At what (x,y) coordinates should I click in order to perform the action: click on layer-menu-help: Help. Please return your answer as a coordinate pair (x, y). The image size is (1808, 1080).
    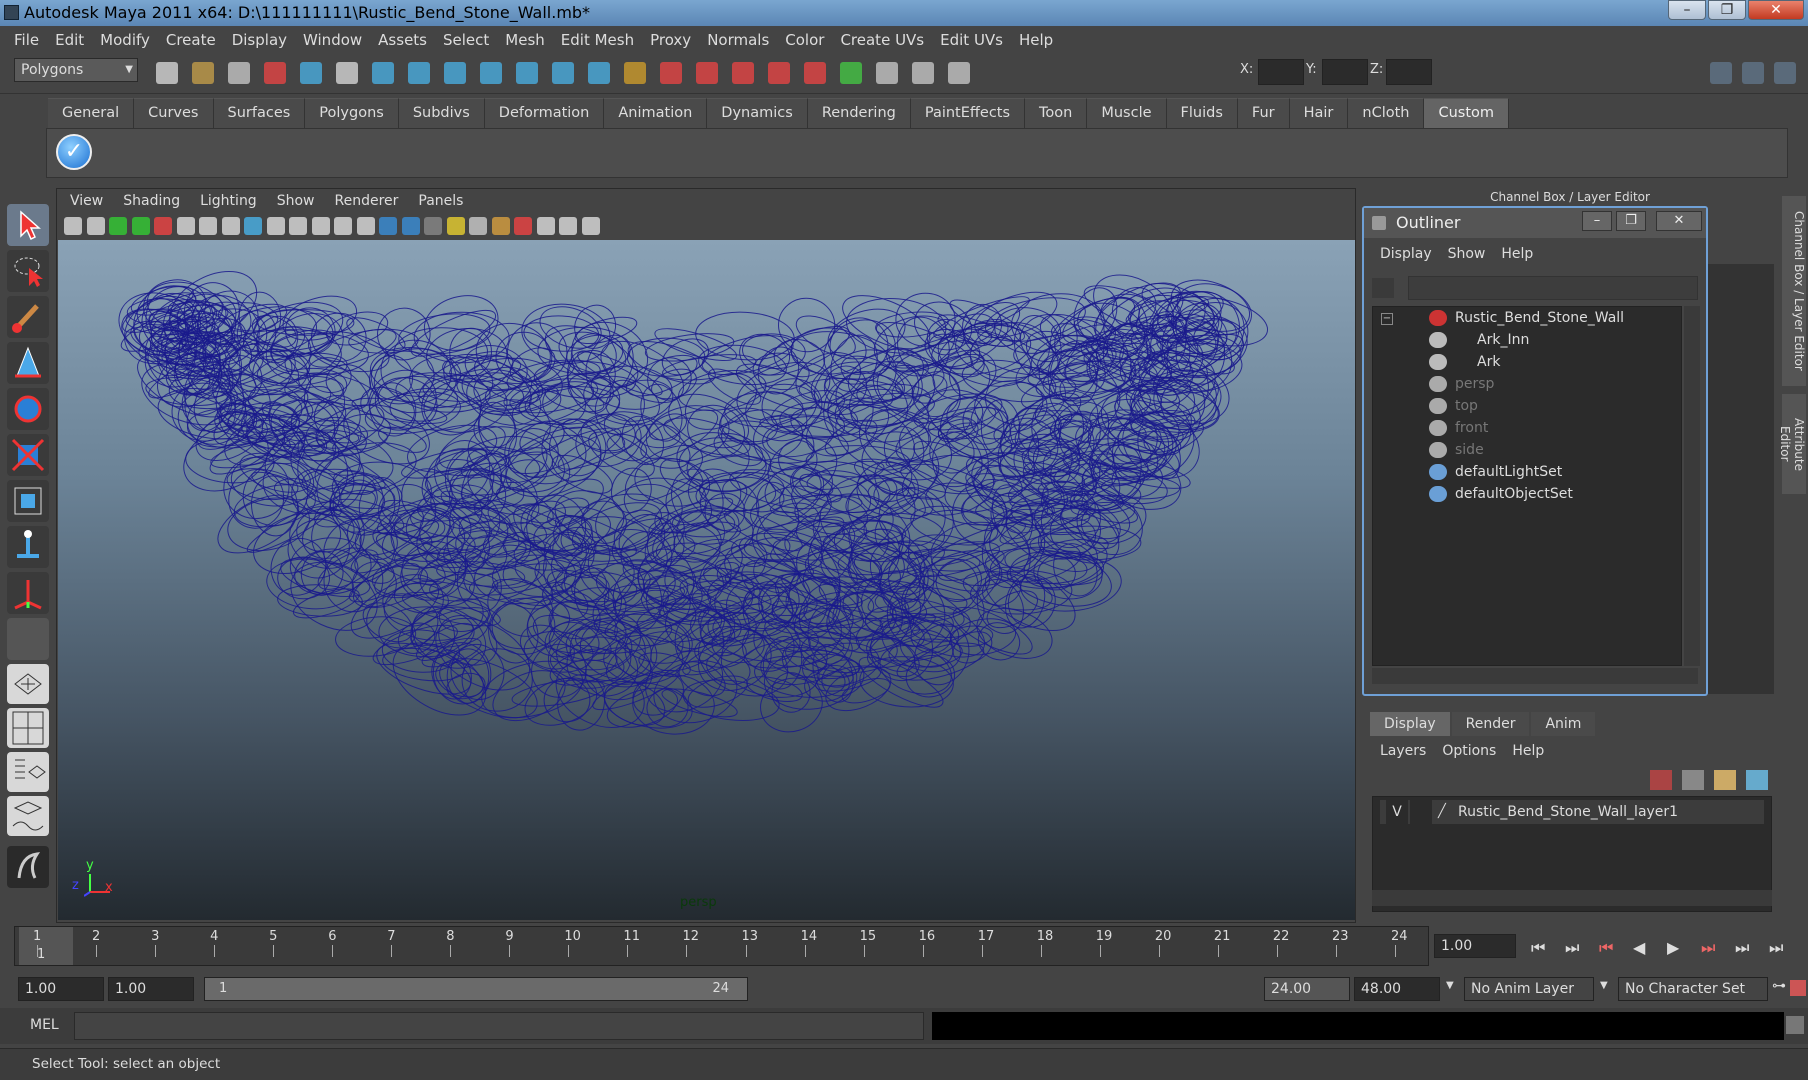
    Looking at the image, I should click on (1528, 751).